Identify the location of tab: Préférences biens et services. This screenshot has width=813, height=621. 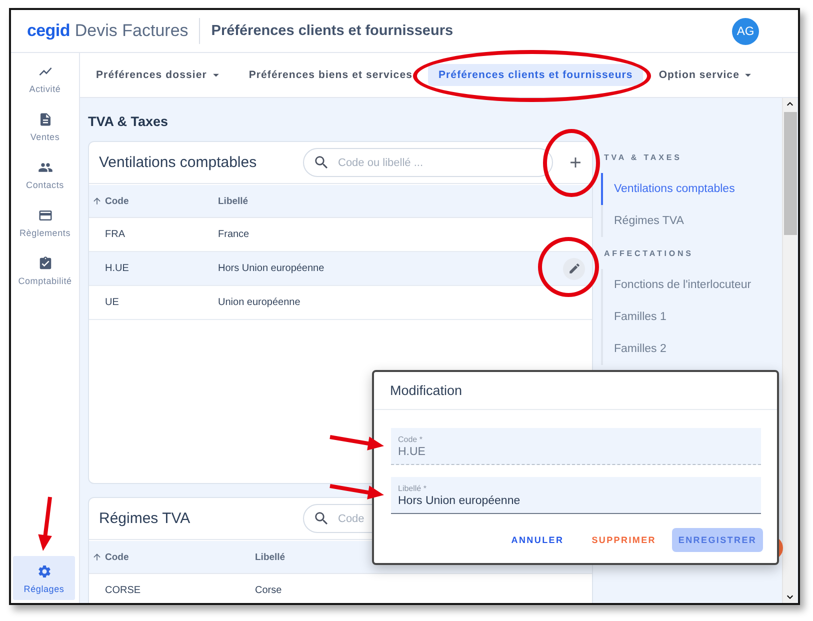
(330, 75).